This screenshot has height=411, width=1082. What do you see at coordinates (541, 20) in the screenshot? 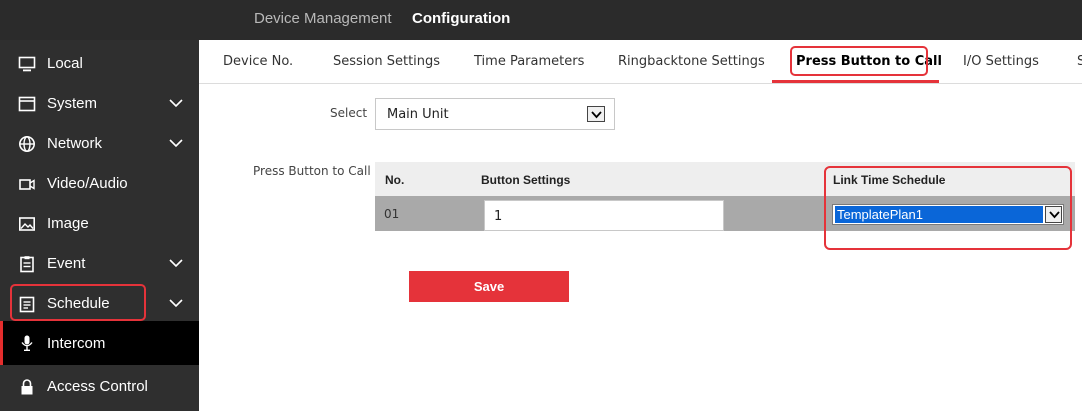
I see `top-navigation-bar: Device Management Configuration` at bounding box center [541, 20].